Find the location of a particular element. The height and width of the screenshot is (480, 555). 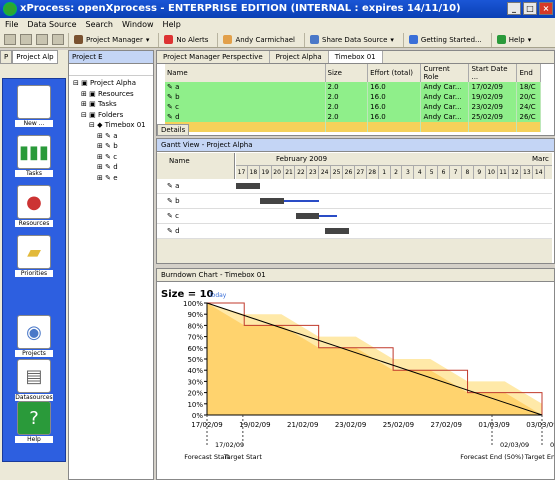

gantt-row: ✎ b is located at coordinates (354, 201).